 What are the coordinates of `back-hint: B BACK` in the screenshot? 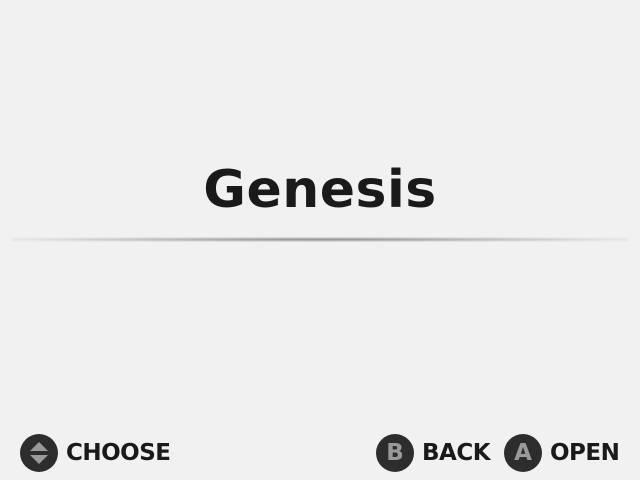 It's located at (433, 453).